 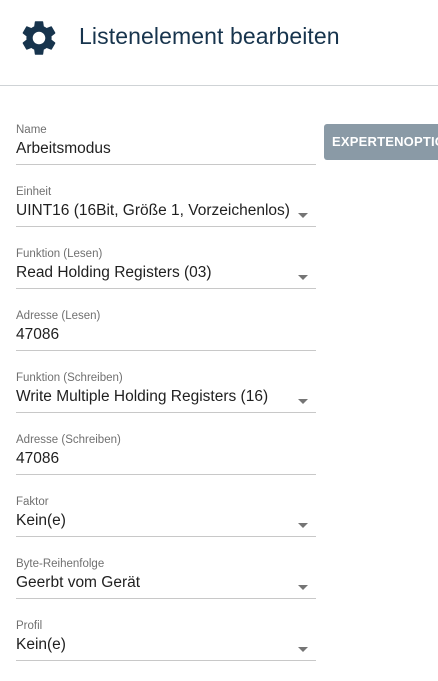 I want to click on write-address-field: Adresse (Schreiben) 47086, so click(x=166, y=454).